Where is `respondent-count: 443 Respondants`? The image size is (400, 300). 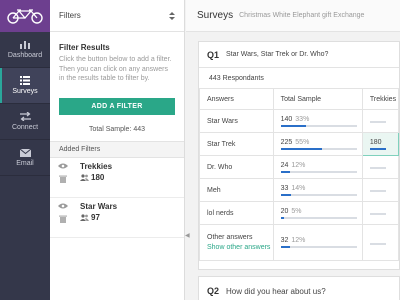
respondent-count: 443 Respondants is located at coordinates (236, 78).